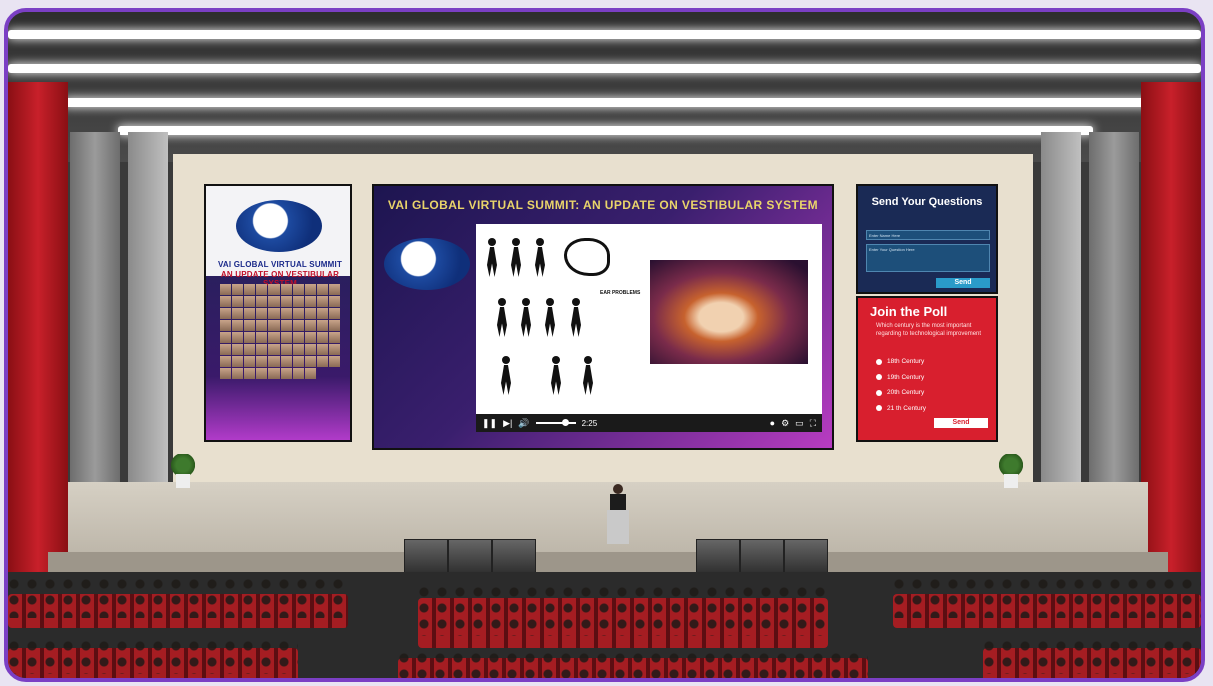 Image resolution: width=1213 pixels, height=686 pixels. Describe the element at coordinates (1114, 332) in the screenshot. I see `right-pillar` at that location.